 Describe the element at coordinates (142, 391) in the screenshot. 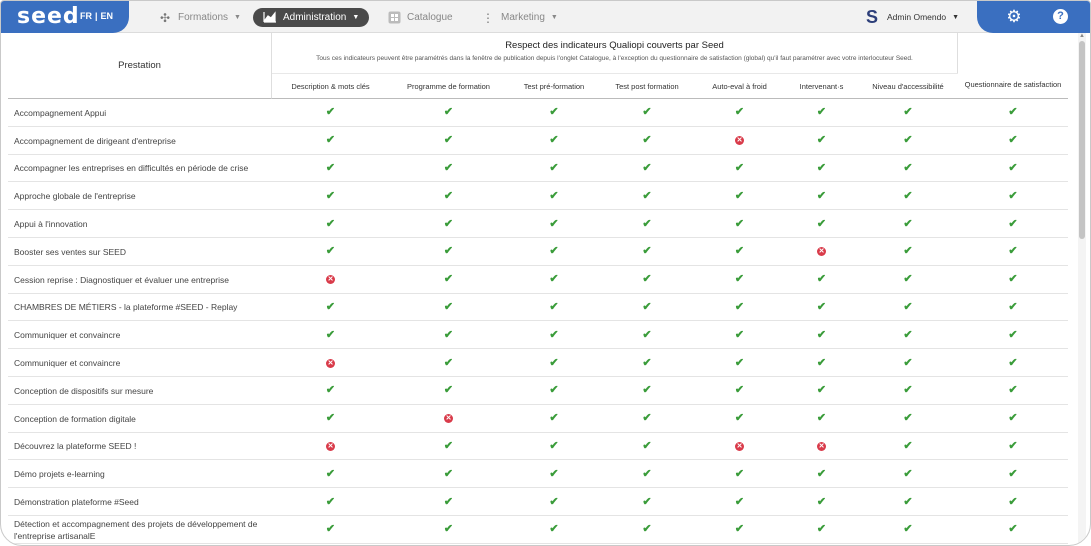

I see `prestation-name: Conception de dispositifs sur mesure` at that location.